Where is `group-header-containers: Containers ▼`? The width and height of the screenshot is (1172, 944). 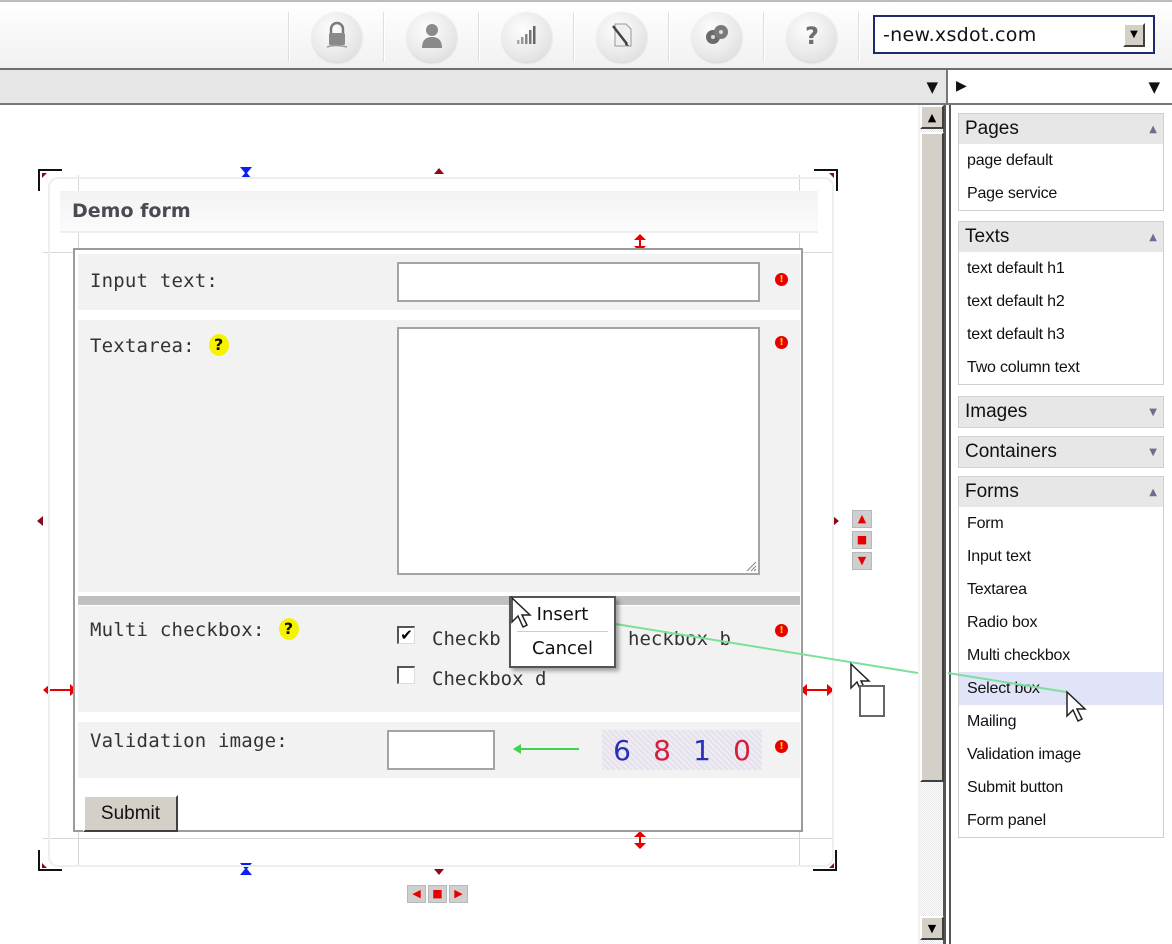
group-header-containers: Containers ▼ is located at coordinates (1061, 452).